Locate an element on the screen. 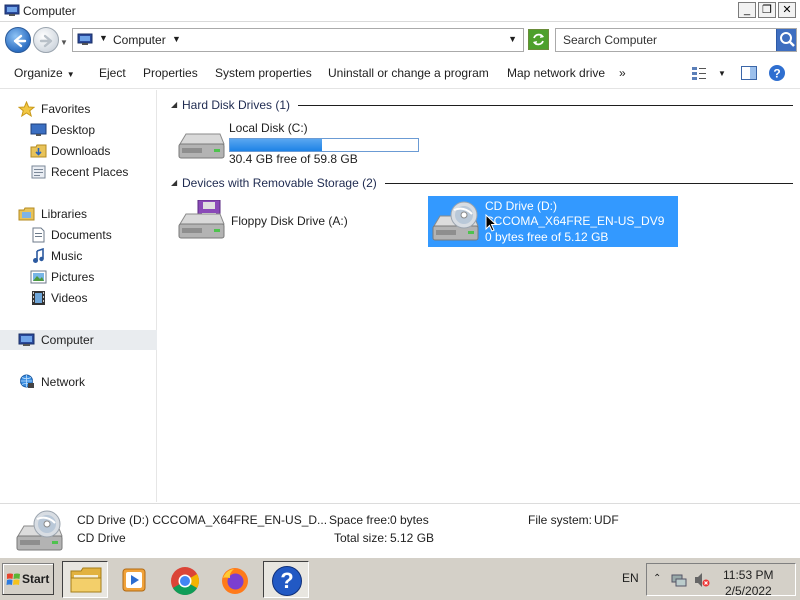  address-history-dropdown: ▼ is located at coordinates (512, 39).